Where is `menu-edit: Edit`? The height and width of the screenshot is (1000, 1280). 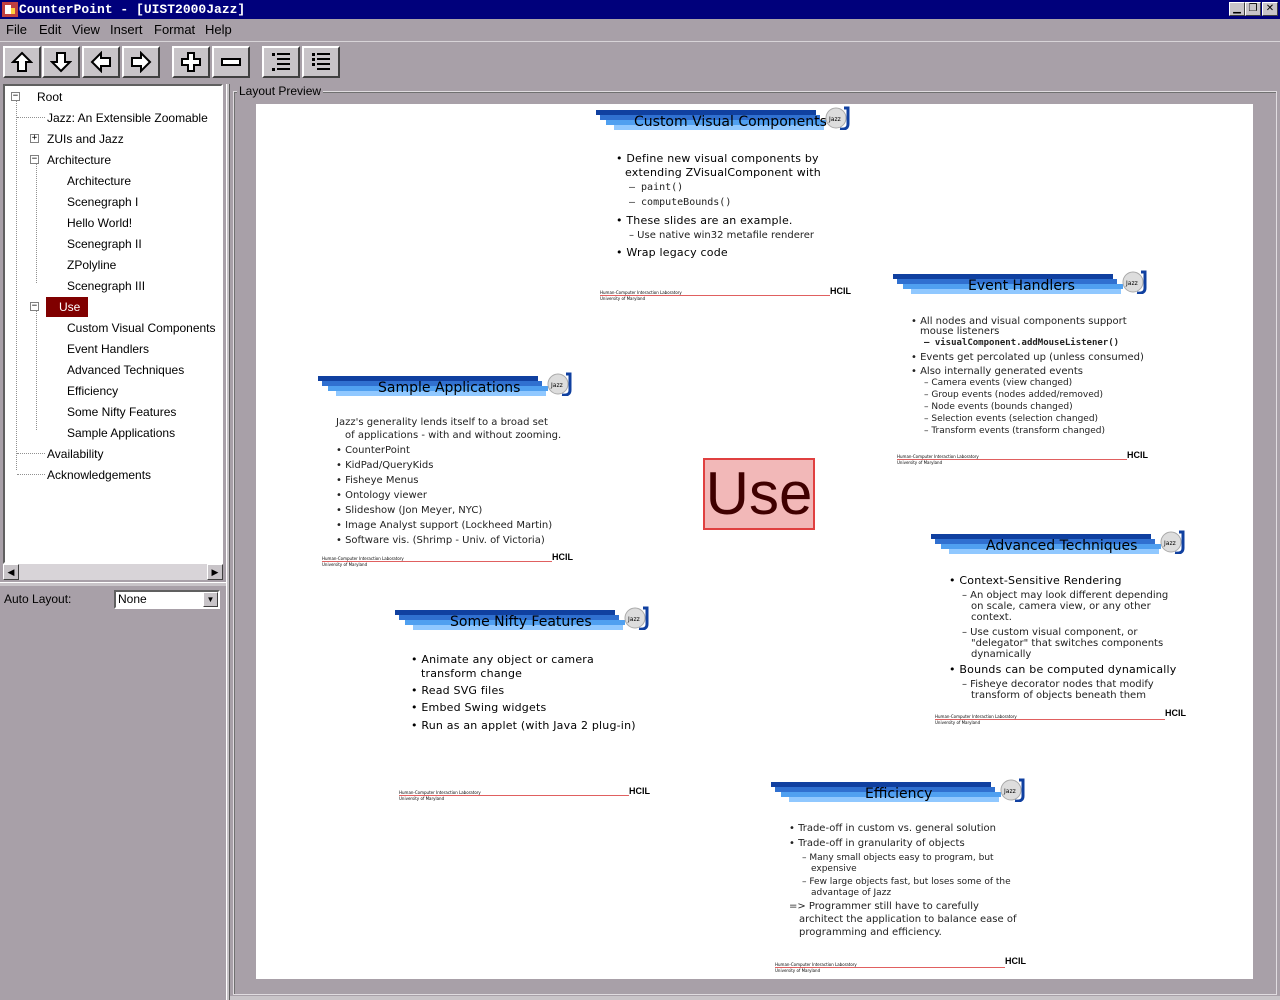 menu-edit: Edit is located at coordinates (50, 29).